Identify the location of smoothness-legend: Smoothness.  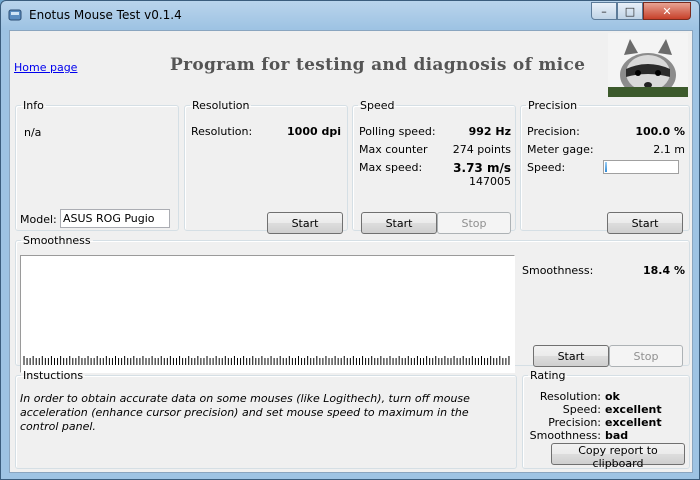
(57, 240).